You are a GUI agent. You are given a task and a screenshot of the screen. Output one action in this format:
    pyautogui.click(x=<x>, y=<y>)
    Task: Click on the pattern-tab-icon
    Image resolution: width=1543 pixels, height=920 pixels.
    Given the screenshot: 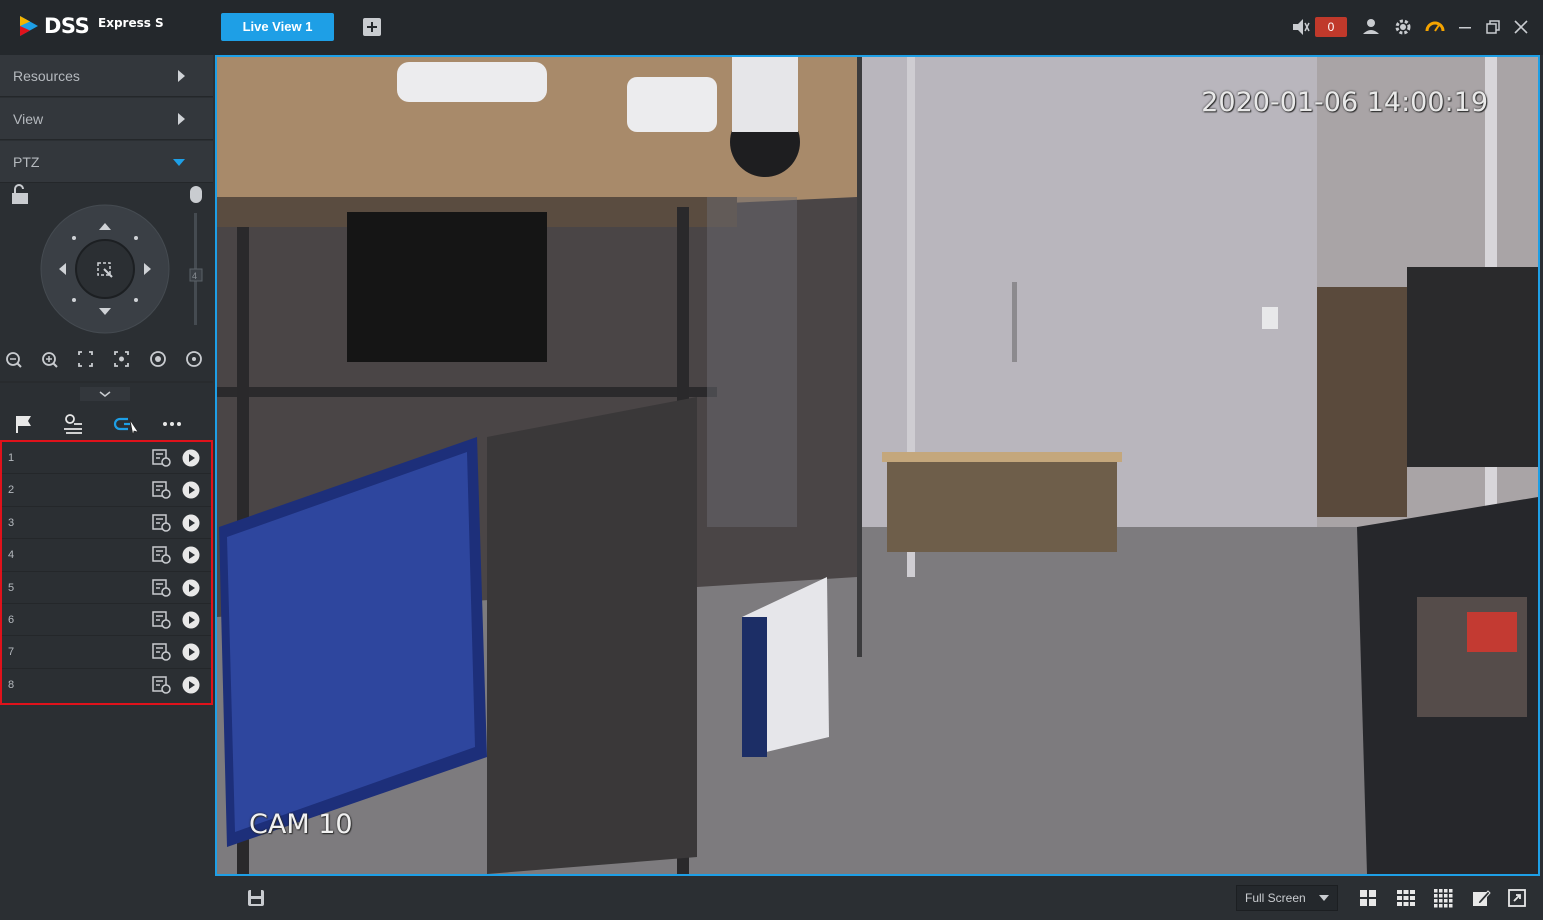 What is the action you would take?
    pyautogui.click(x=126, y=426)
    